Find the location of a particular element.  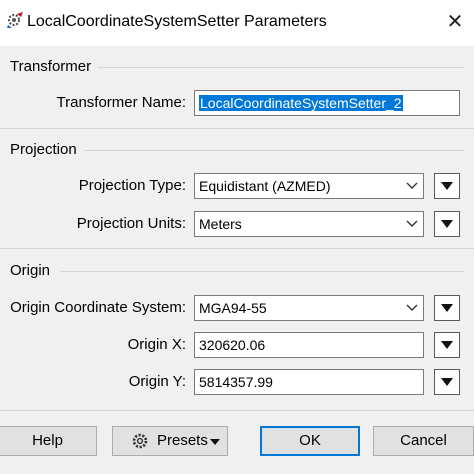

help-button: Help is located at coordinates (48, 441).